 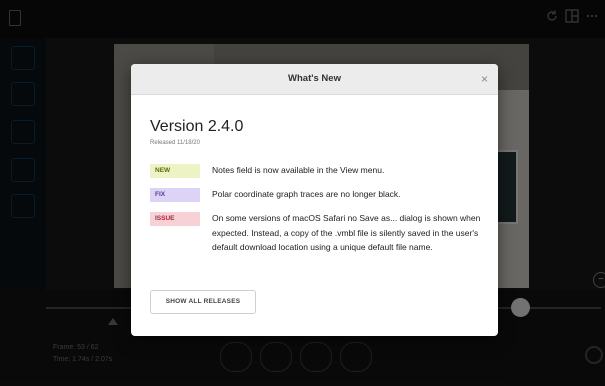 I want to click on show-all-releases-button: SHOW ALL RELEASES, so click(x=203, y=302).